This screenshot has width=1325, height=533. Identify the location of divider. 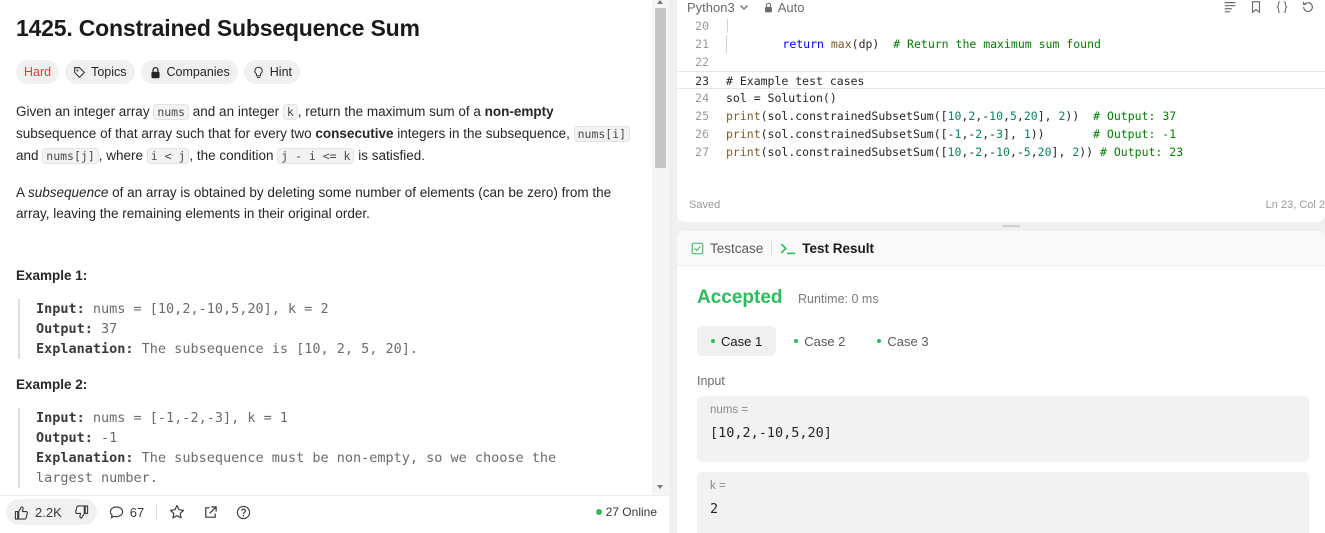
(157, 512).